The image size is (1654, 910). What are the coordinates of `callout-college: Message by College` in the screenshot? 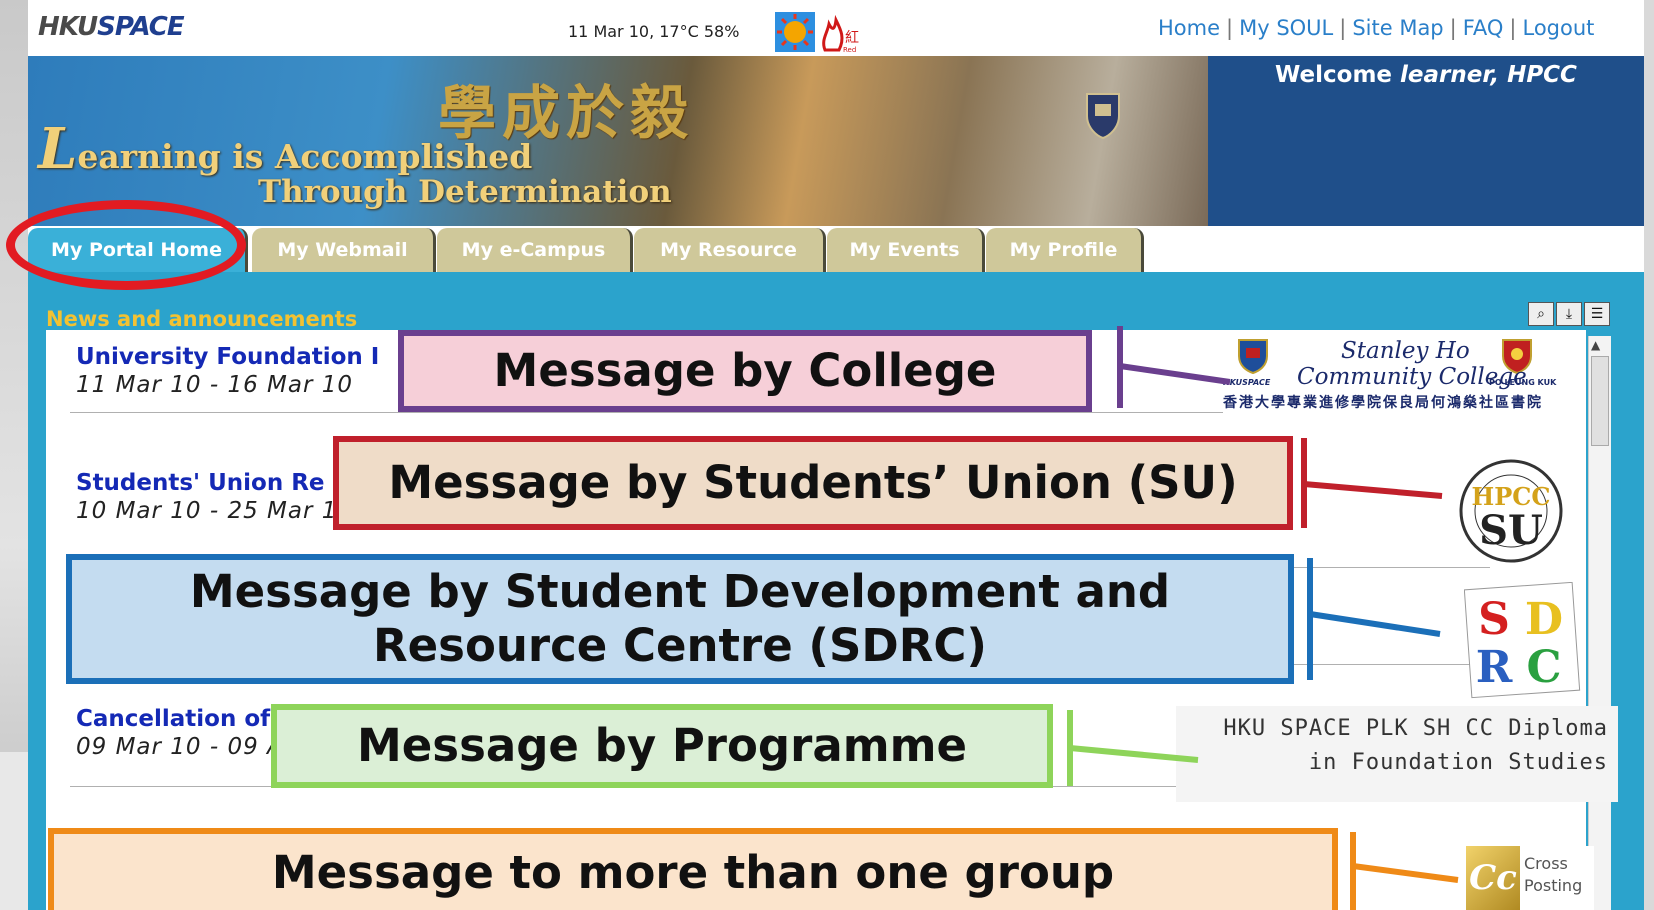 It's located at (745, 371).